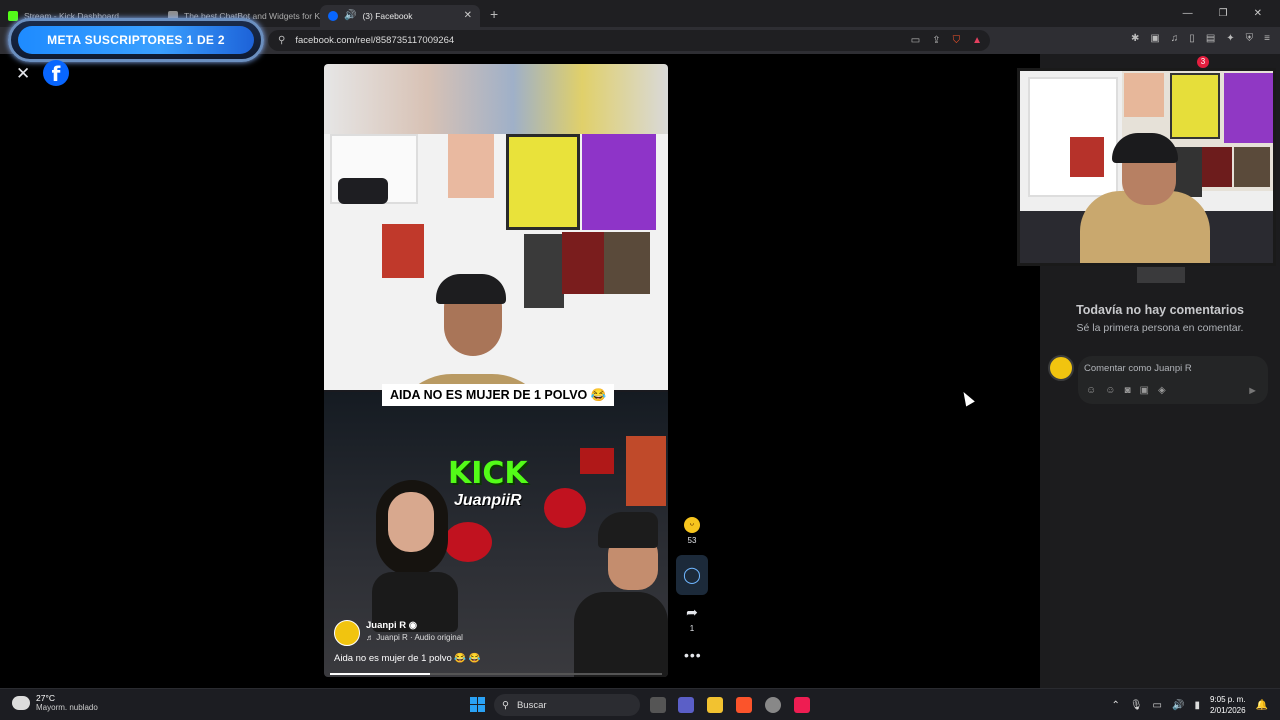 The image size is (1280, 720). What do you see at coordinates (414, 637) in the screenshot?
I see `audio-label: ♬ Juanpi R · Audio original` at bounding box center [414, 637].